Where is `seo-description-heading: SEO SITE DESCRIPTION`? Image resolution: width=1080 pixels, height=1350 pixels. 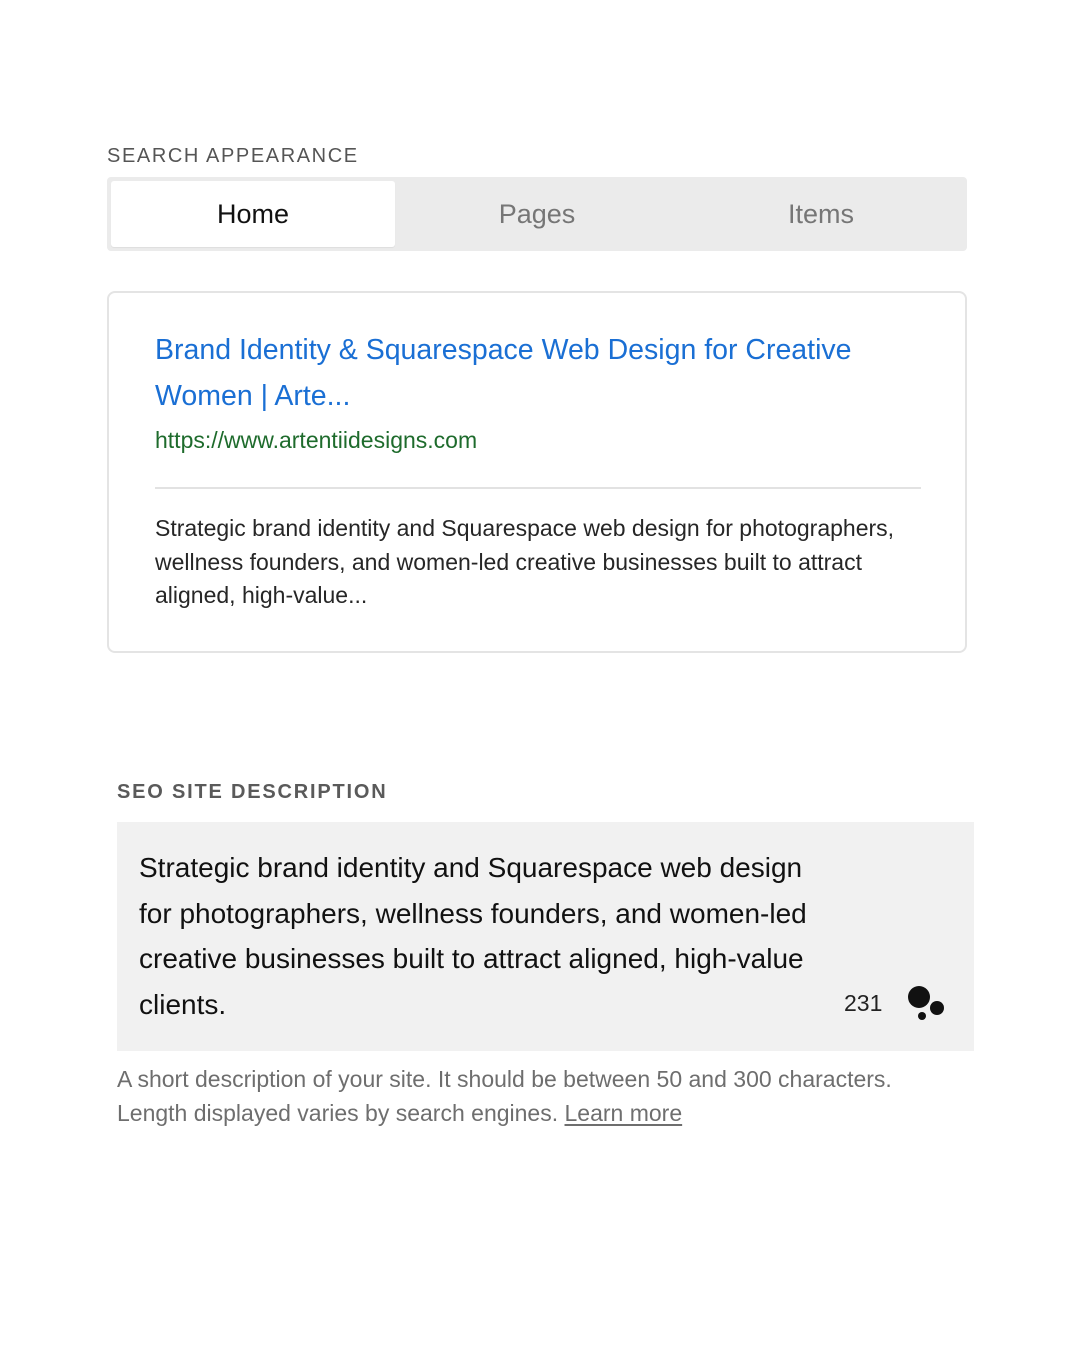 seo-description-heading: SEO SITE DESCRIPTION is located at coordinates (252, 792).